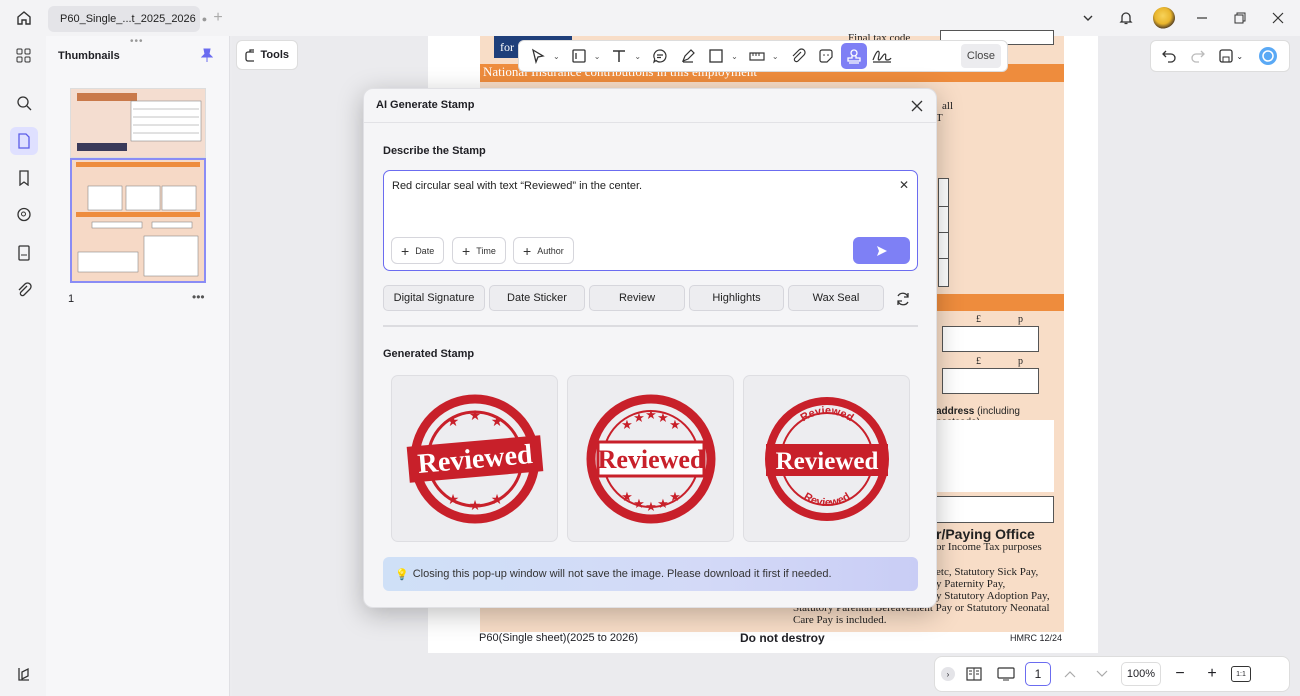  Describe the element at coordinates (538, 56) in the screenshot. I see `select-cursor-icon` at that location.